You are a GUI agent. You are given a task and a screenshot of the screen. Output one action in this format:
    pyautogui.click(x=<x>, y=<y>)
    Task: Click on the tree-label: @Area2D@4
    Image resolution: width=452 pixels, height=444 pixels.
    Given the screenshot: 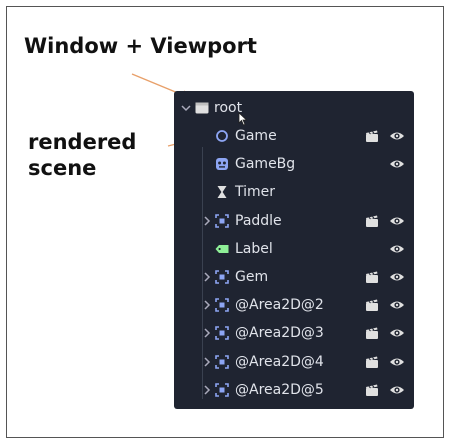 What is the action you would take?
    pyautogui.click(x=279, y=361)
    